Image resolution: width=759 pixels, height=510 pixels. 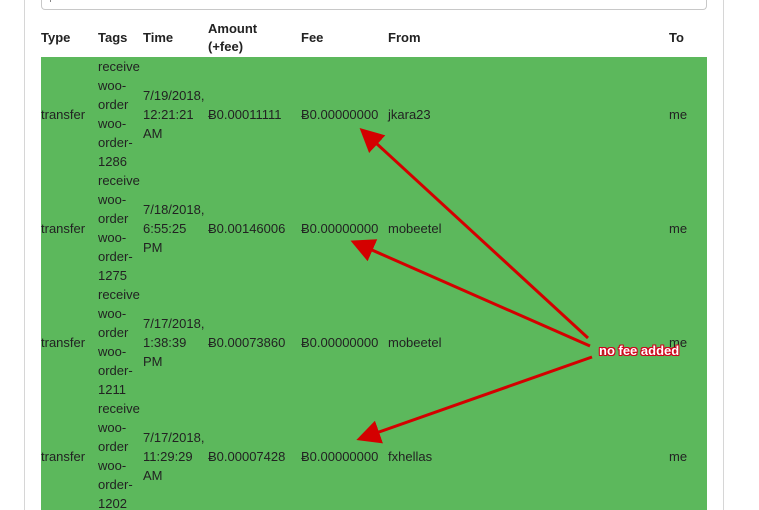 What do you see at coordinates (174, 95) in the screenshot?
I see `time-line: 7/19/2018,` at bounding box center [174, 95].